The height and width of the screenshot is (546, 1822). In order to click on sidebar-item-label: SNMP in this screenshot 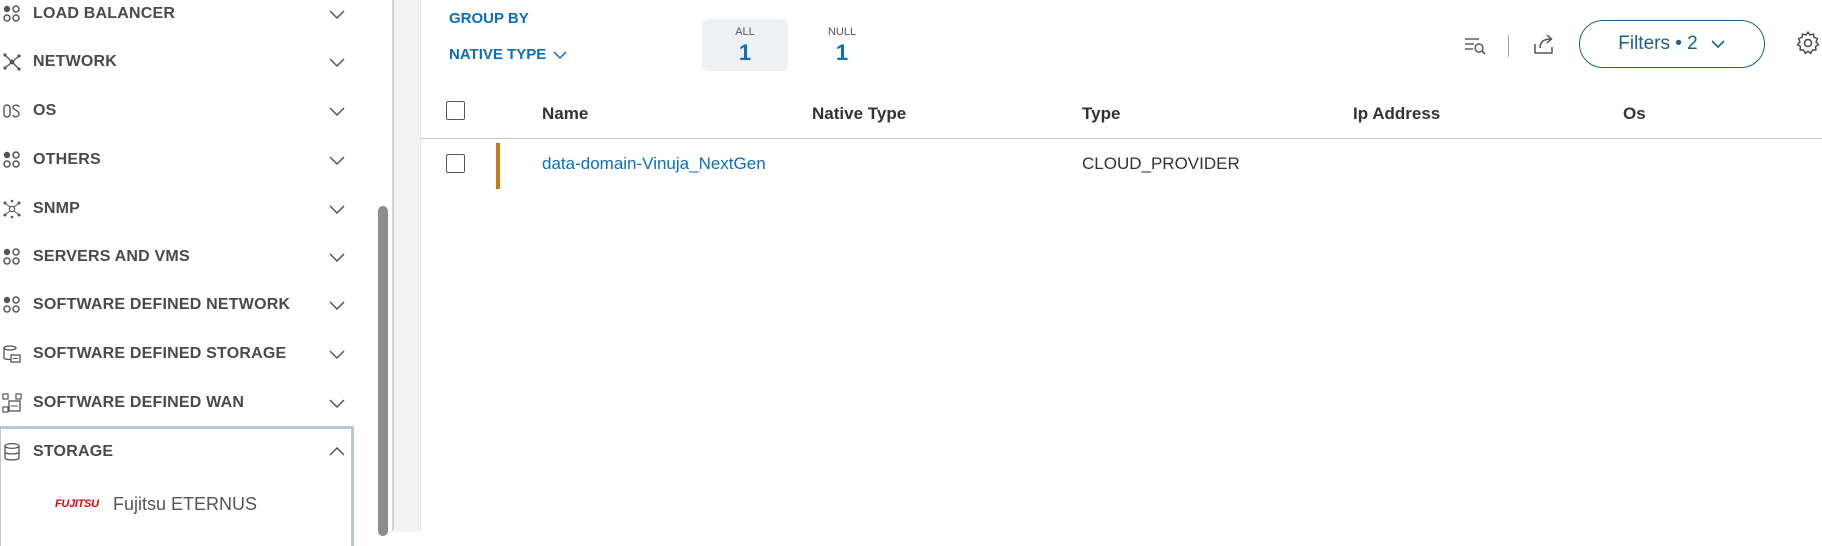, I will do `click(57, 208)`.